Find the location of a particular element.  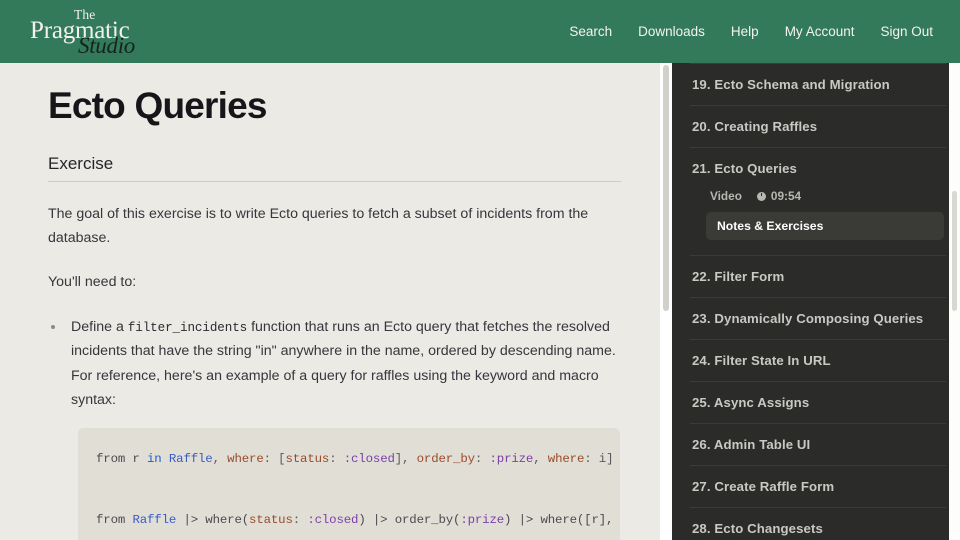

lesson-title: 19. Ecto Schema and Migration is located at coordinates (818, 84).